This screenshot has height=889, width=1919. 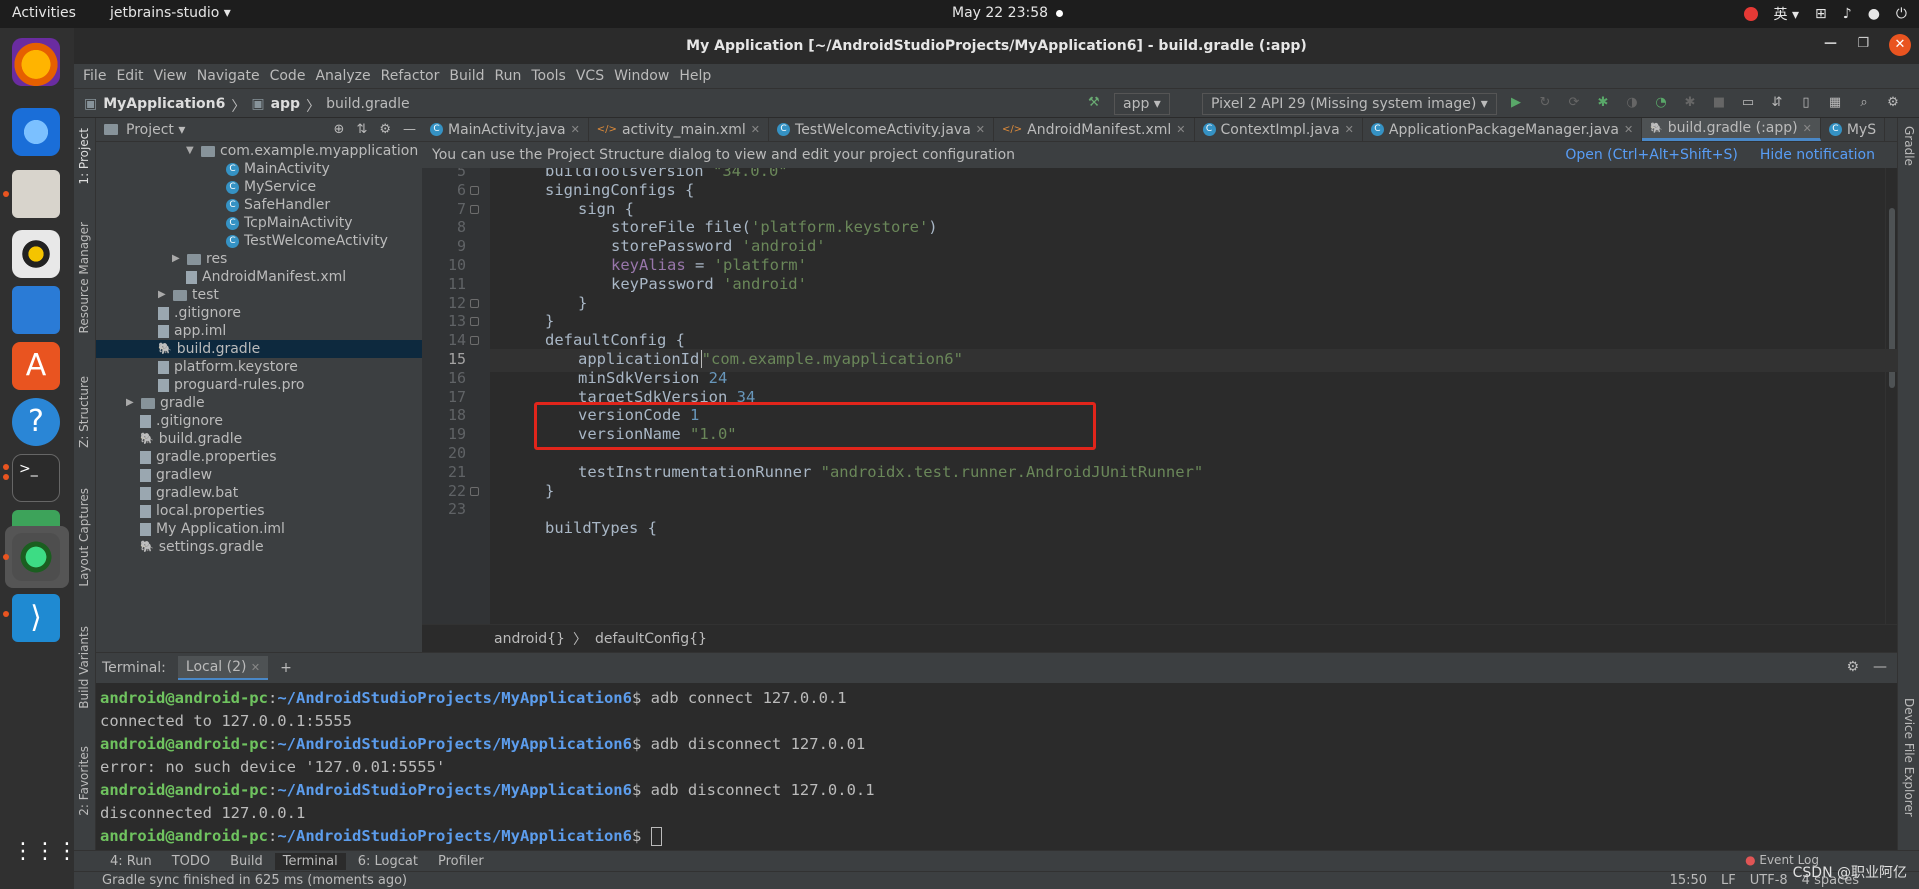 I want to click on app-menu: jetbrains-studio ▾, so click(x=170, y=13).